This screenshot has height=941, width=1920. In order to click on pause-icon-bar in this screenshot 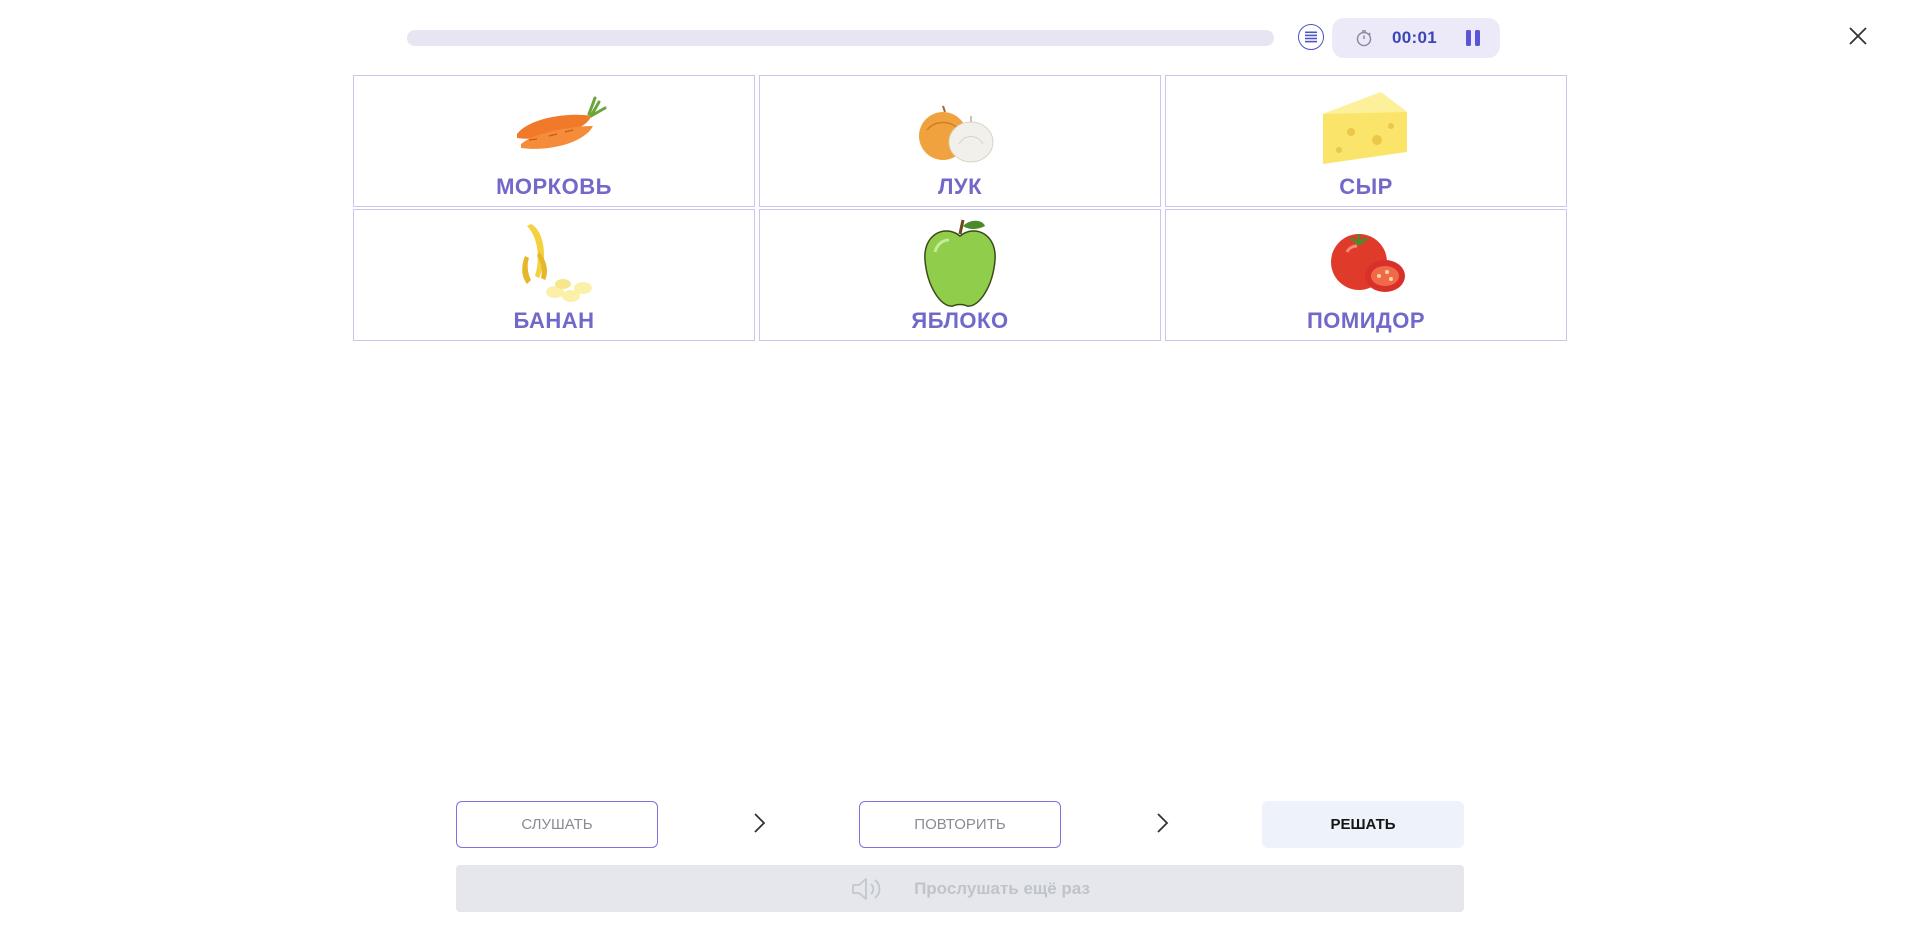, I will do `click(1477, 38)`.